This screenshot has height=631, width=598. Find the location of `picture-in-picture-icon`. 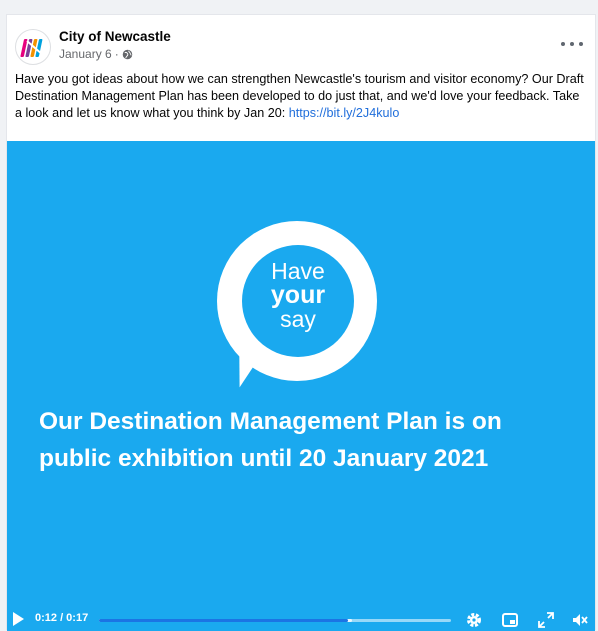

picture-in-picture-icon is located at coordinates (510, 620).